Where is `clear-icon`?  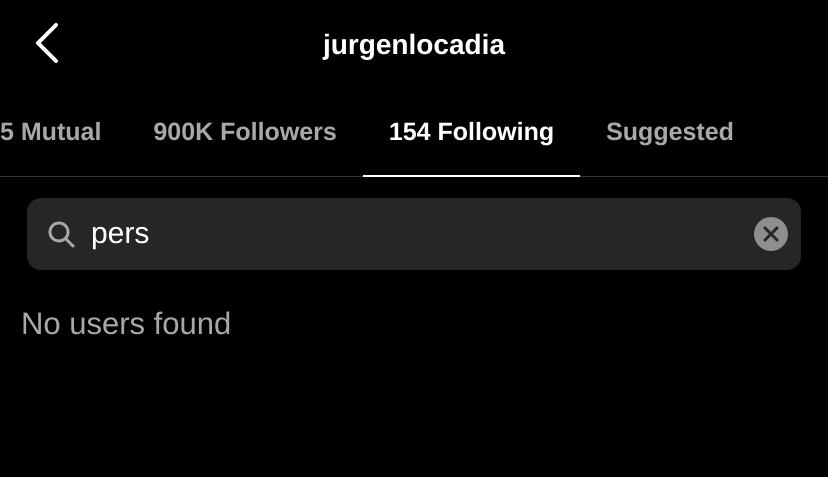
clear-icon is located at coordinates (771, 234).